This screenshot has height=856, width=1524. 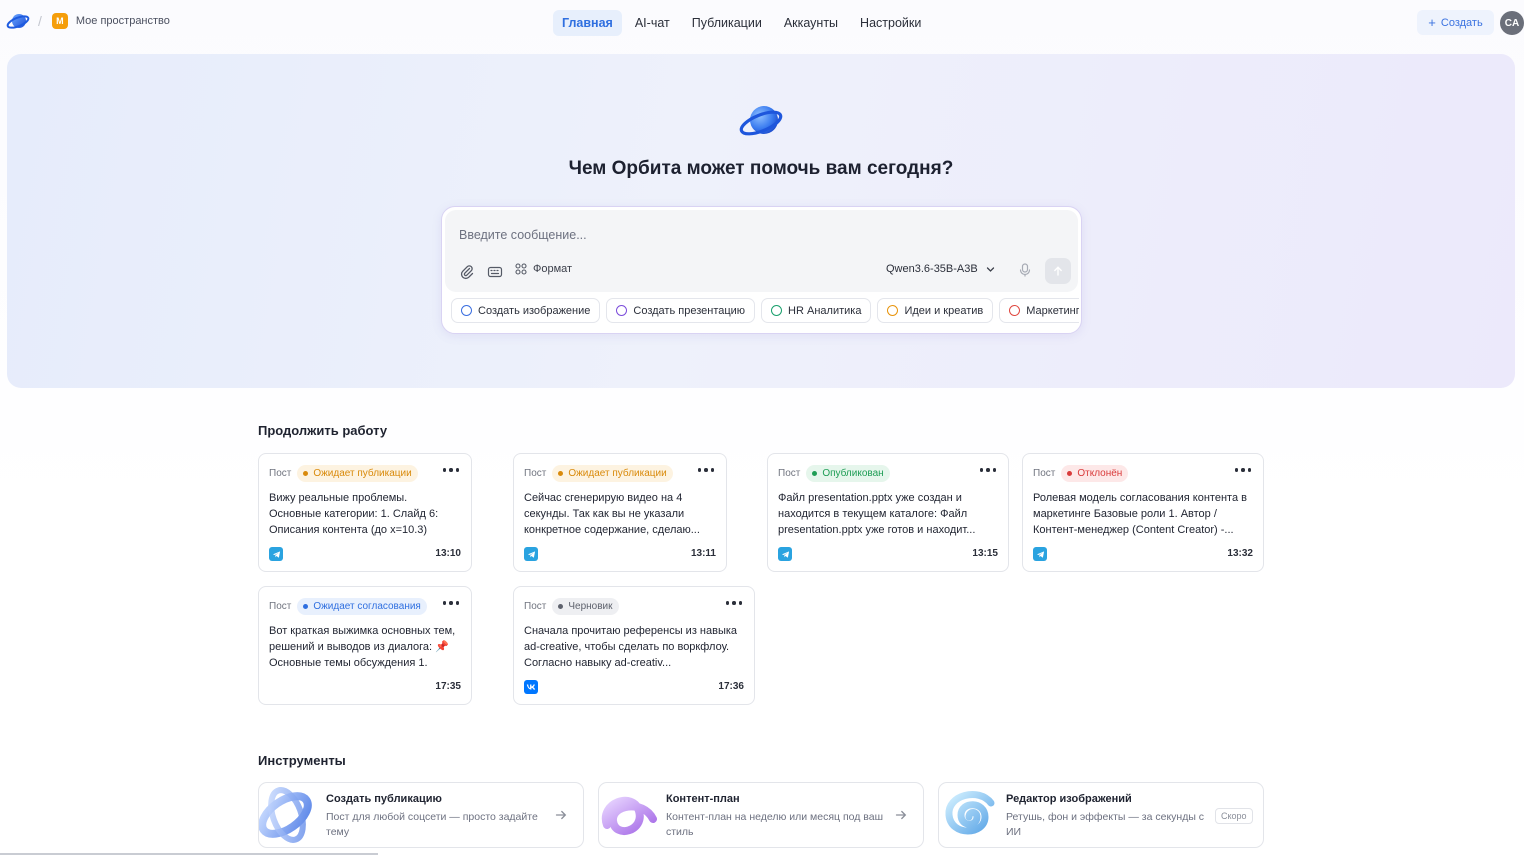 I want to click on status-badge: Ожидает согласования, so click(x=362, y=606).